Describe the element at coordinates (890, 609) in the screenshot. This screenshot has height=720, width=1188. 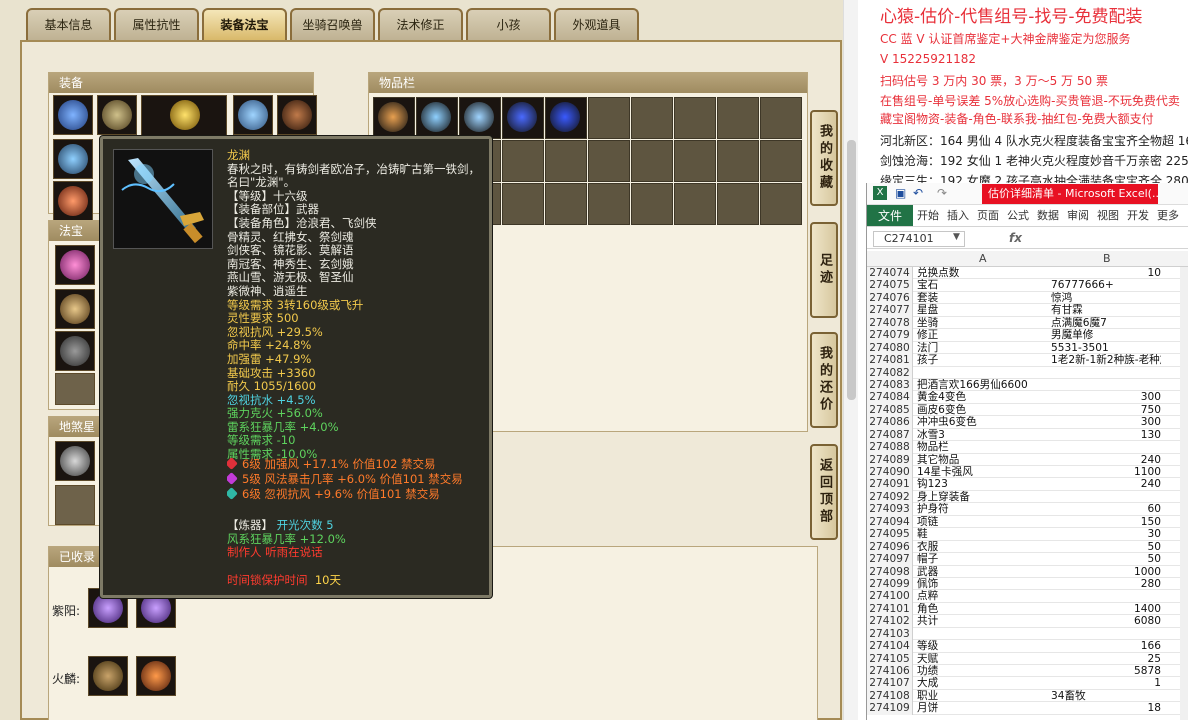
I see `row-number: 274101` at that location.